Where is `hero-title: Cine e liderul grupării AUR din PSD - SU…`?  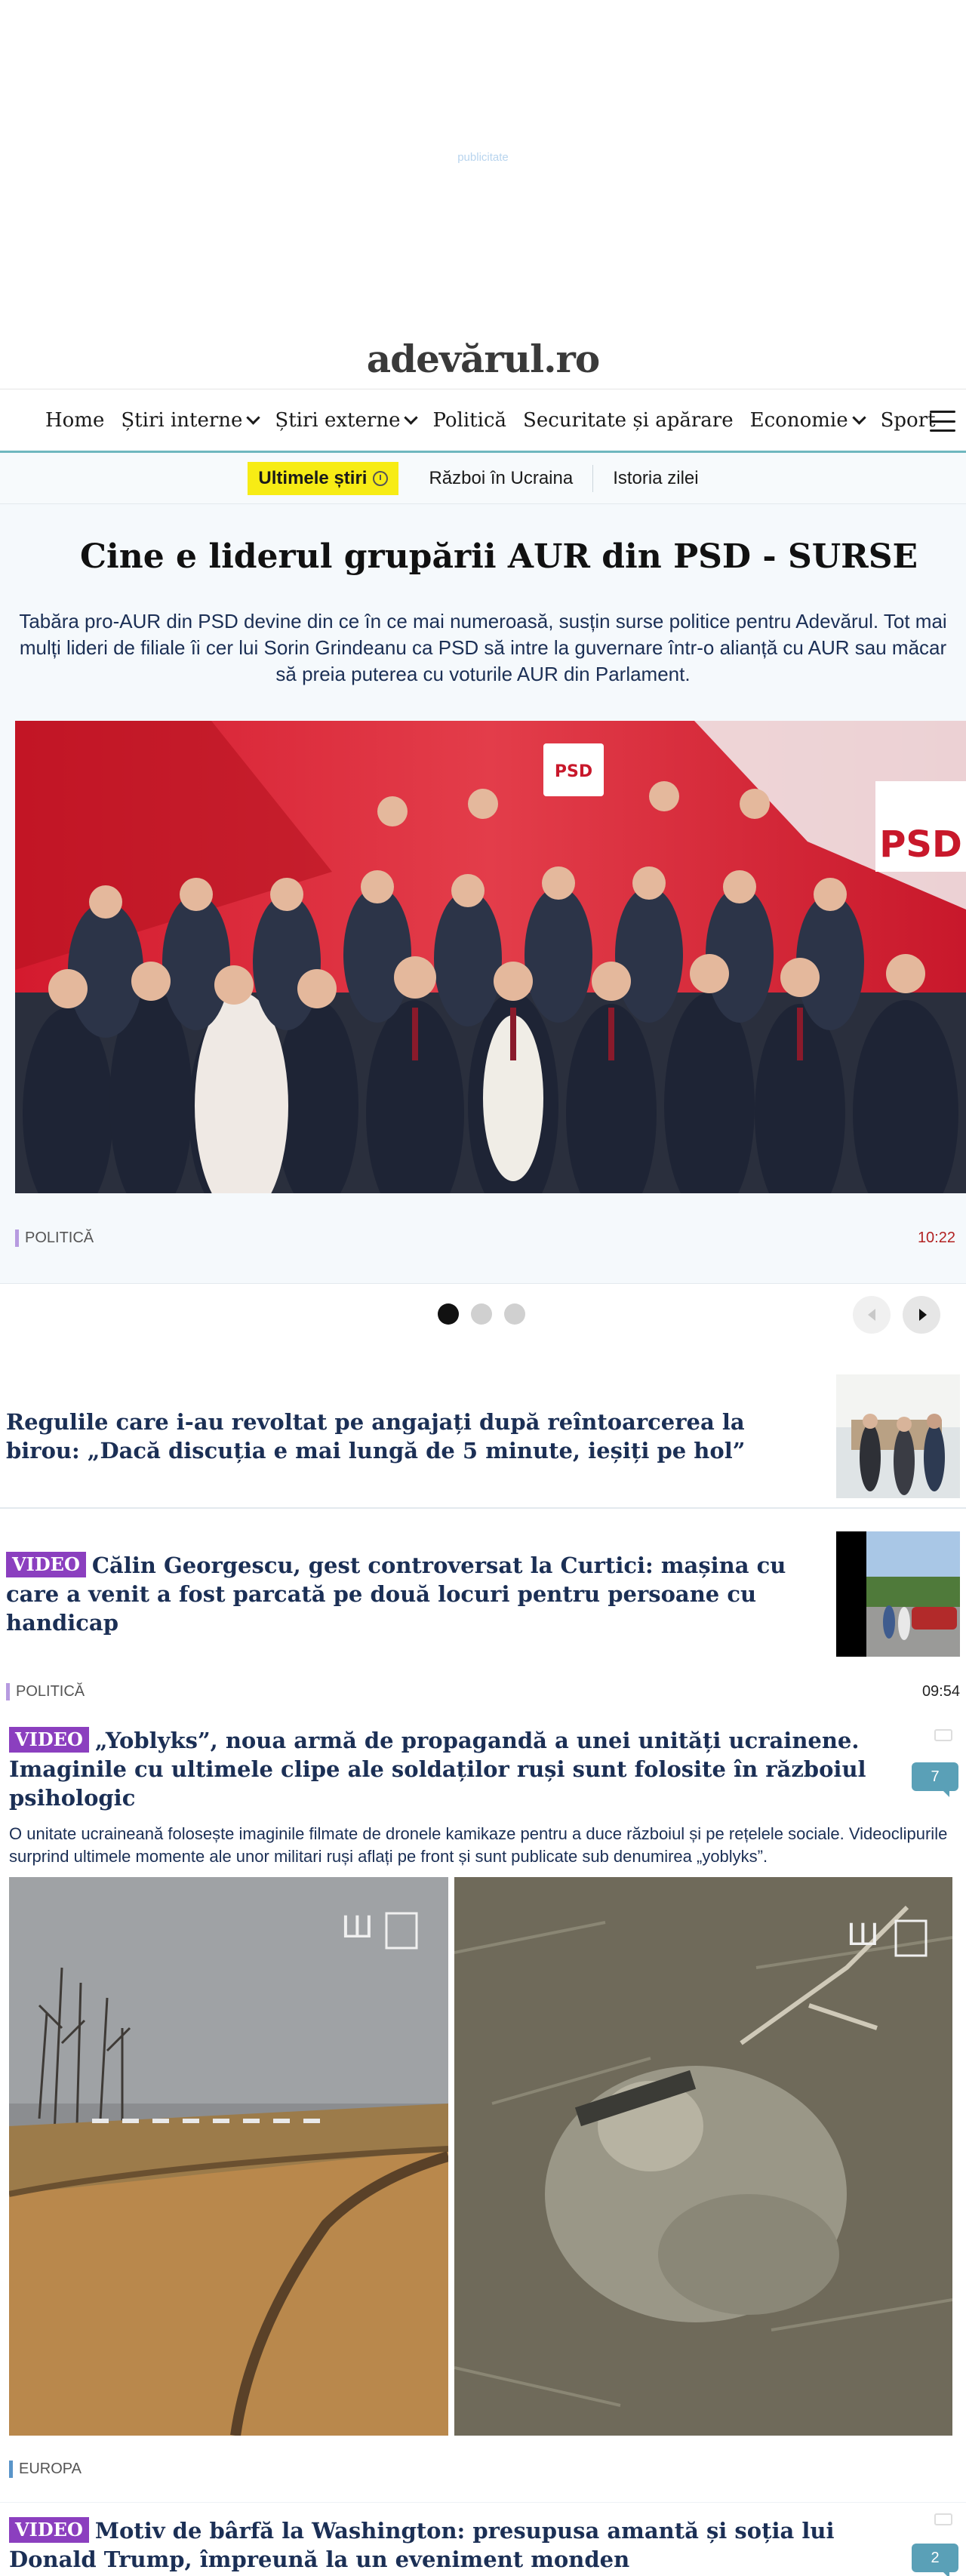 hero-title: Cine e liderul grupării AUR din PSD - SU… is located at coordinates (483, 545).